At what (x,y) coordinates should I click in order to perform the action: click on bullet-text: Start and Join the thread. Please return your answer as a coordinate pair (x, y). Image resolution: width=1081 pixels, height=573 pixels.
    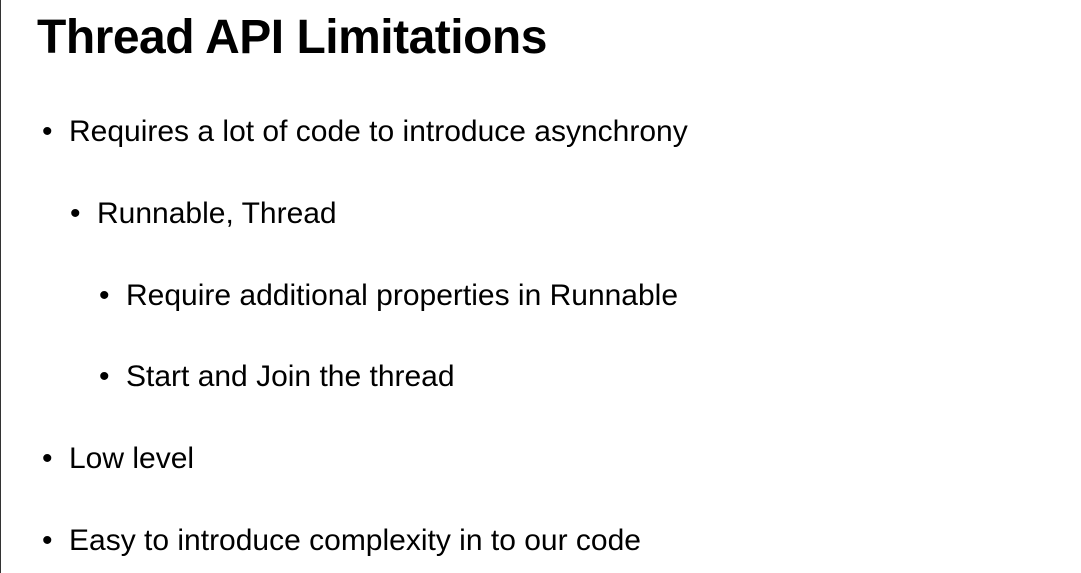
    Looking at the image, I should click on (290, 376).